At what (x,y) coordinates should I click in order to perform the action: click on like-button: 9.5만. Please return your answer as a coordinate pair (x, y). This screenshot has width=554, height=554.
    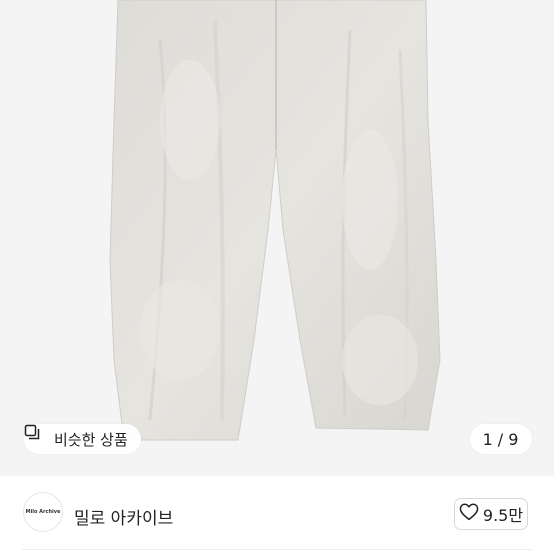
    Looking at the image, I should click on (491, 514).